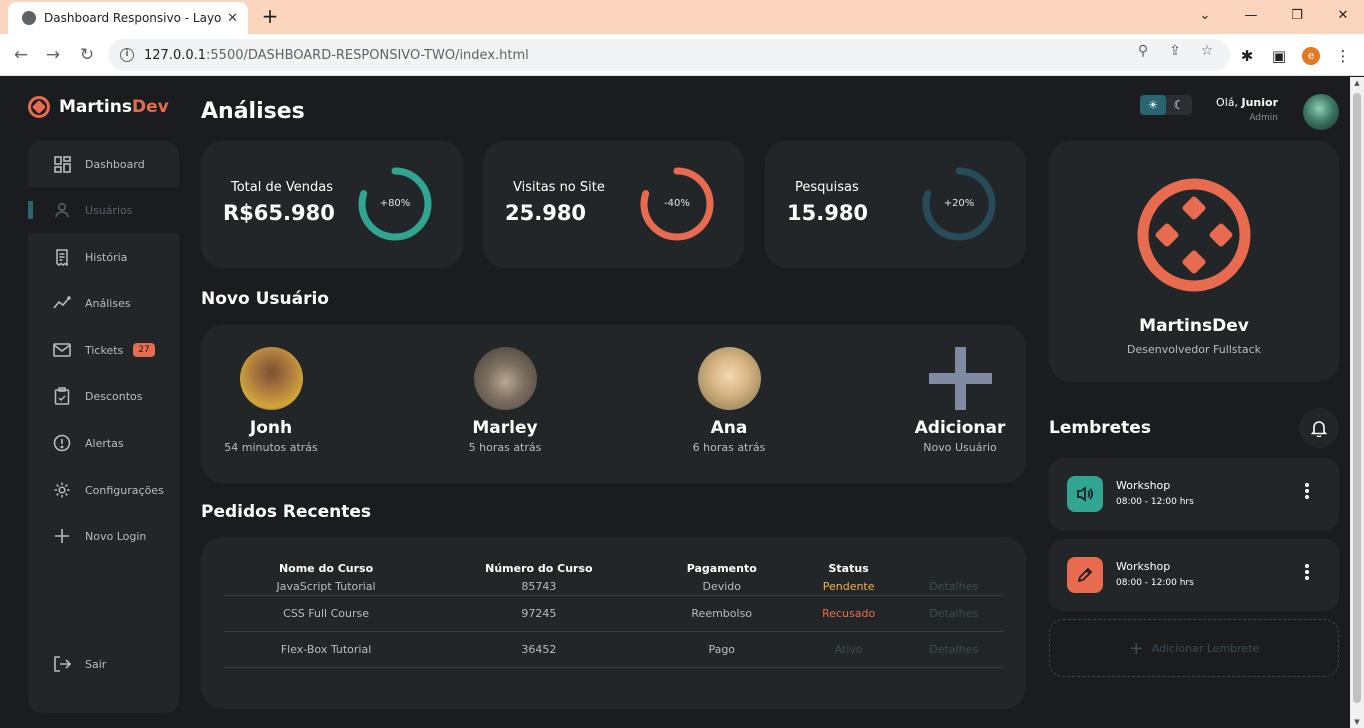 The height and width of the screenshot is (728, 1364). What do you see at coordinates (150, 107) in the screenshot?
I see `brand-name-accent: Dev` at bounding box center [150, 107].